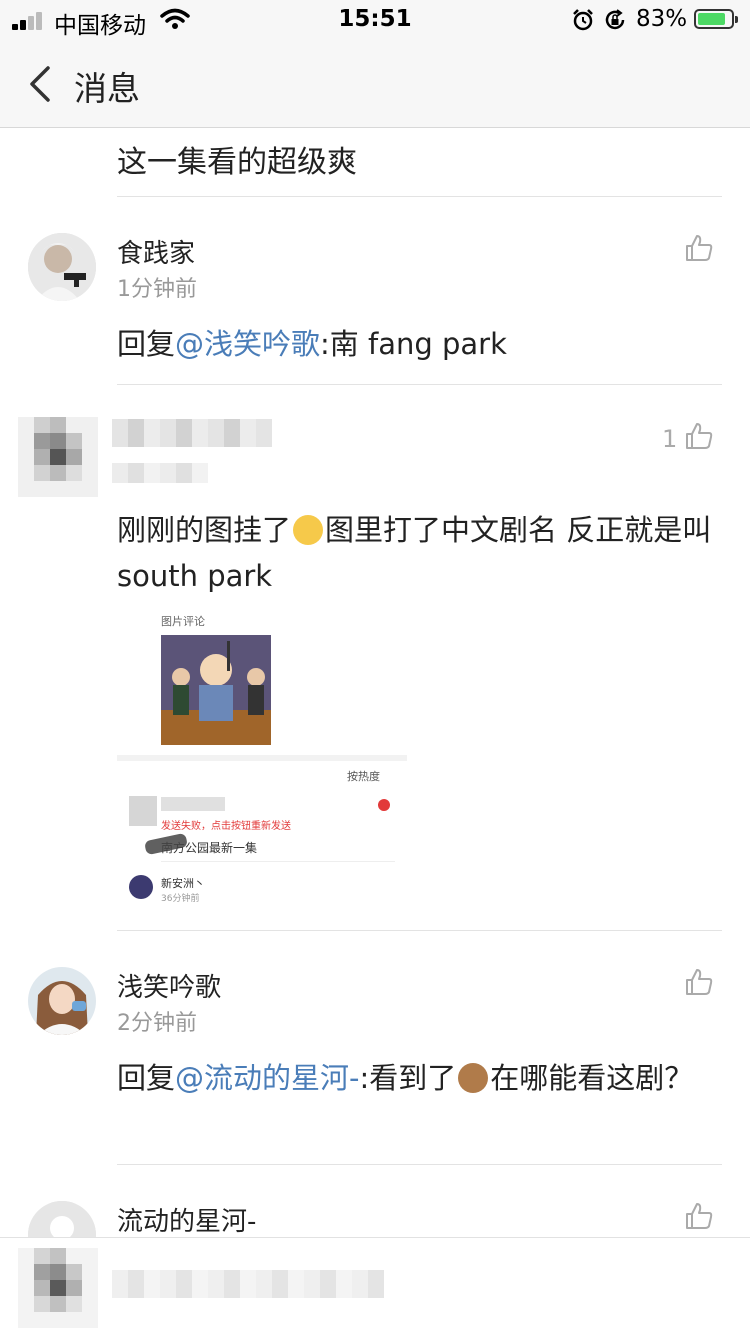 The width and height of the screenshot is (750, 1334). I want to click on timestamp-blurred, so click(160, 473).